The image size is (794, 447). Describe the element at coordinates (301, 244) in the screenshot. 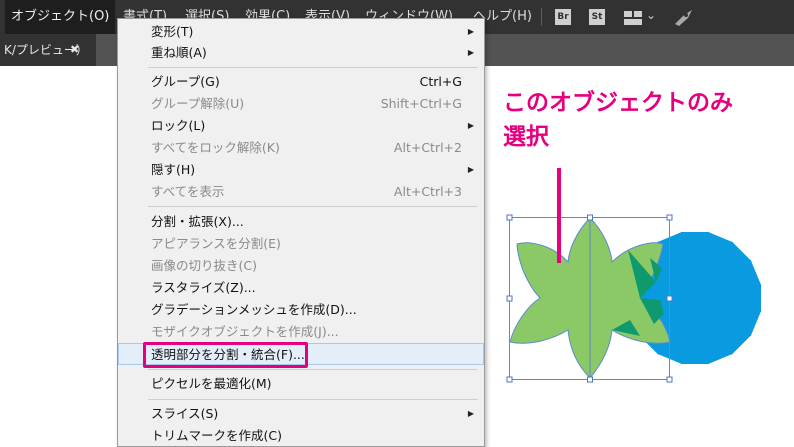

I see `menu-item-expand-appearance: アピアランスを分割(E)` at that location.